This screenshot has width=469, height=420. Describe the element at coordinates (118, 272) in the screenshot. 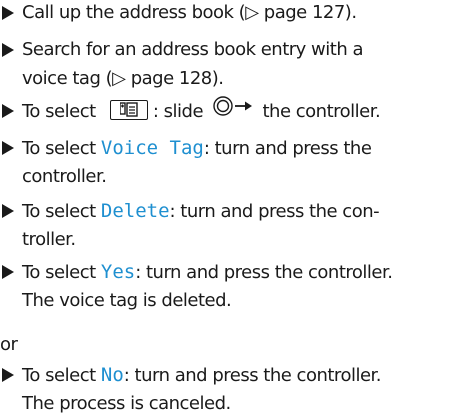

I see `menu-item-yes: Yes` at that location.